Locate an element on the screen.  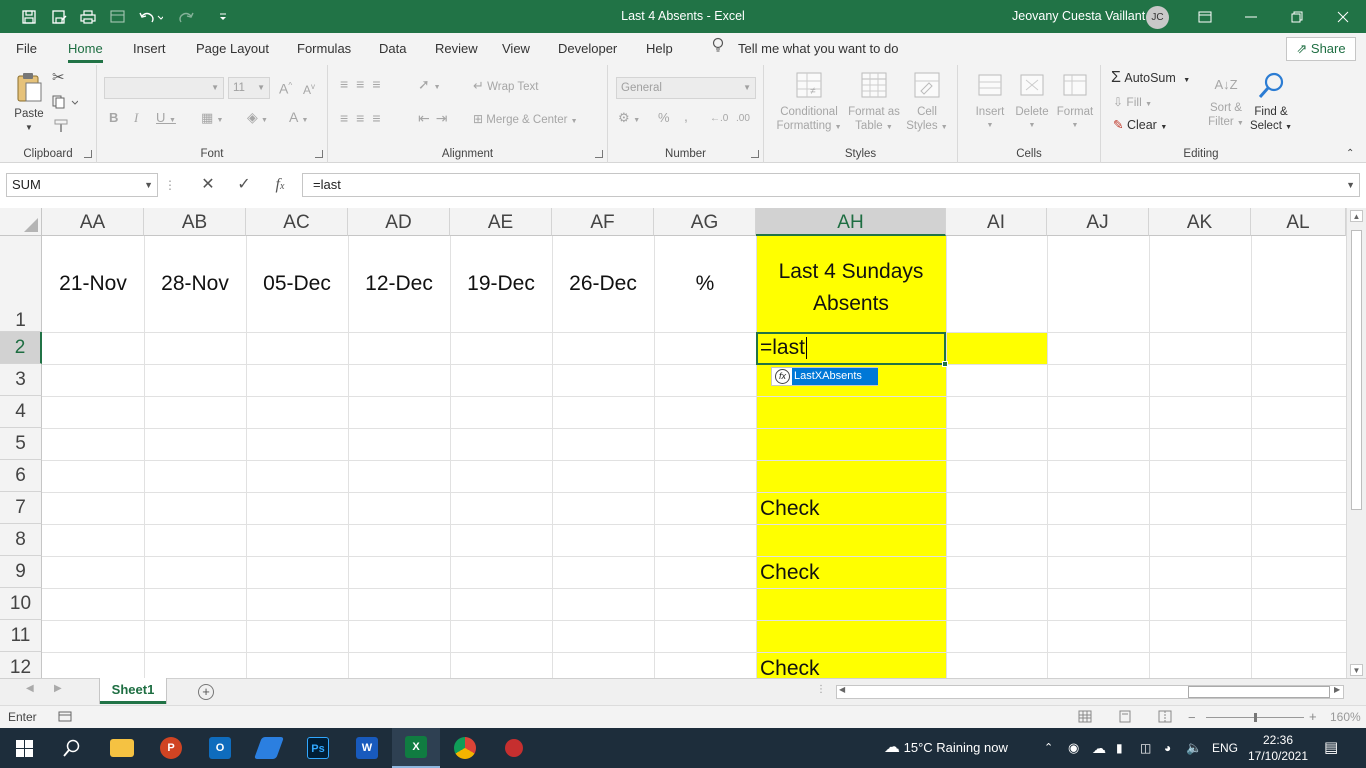
clear-button: ✎ Clear ▼ is located at coordinates (1140, 126).